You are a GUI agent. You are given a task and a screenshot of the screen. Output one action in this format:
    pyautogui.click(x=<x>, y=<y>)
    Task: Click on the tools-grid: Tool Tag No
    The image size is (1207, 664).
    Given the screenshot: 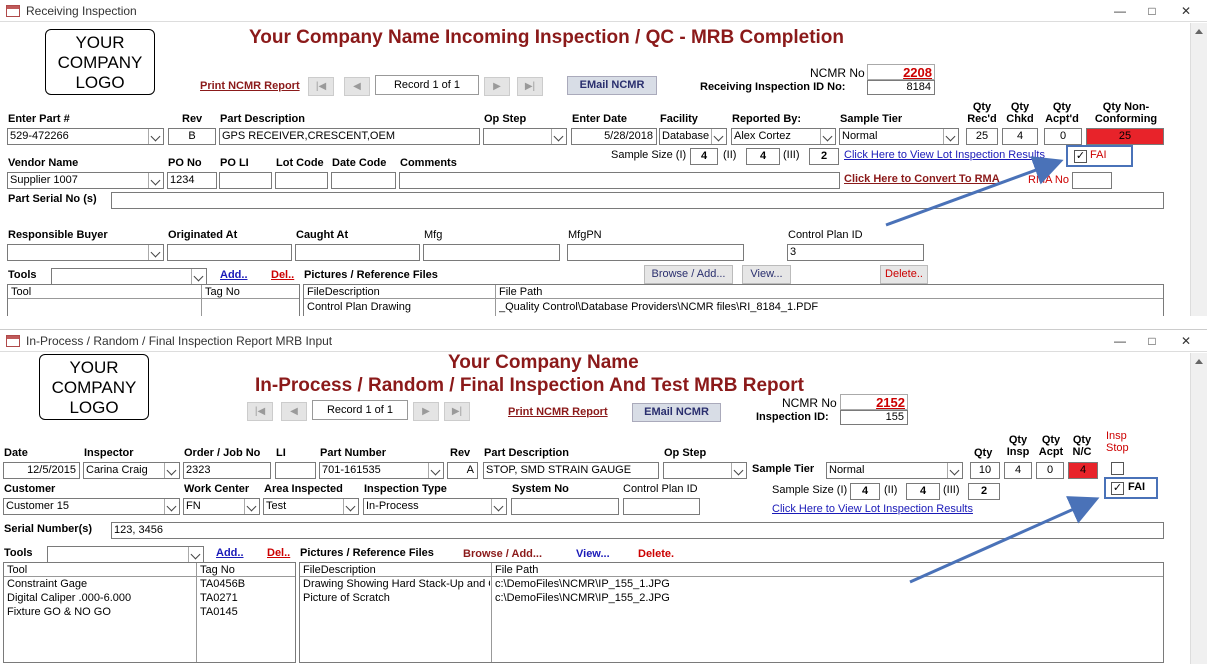 What is the action you would take?
    pyautogui.click(x=153, y=300)
    